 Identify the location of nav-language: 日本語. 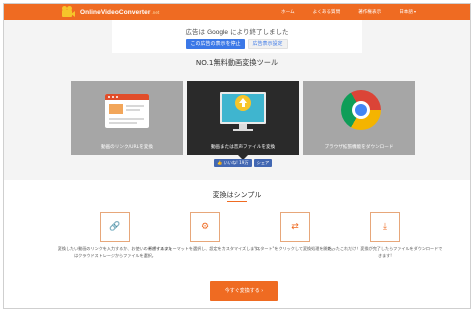
(407, 12).